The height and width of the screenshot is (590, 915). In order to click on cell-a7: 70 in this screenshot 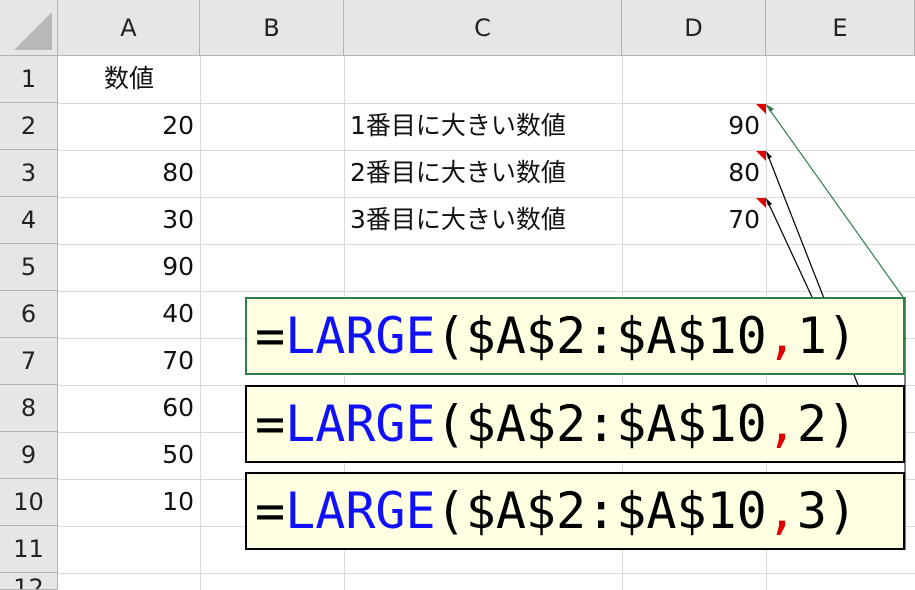, I will do `click(129, 361)`.